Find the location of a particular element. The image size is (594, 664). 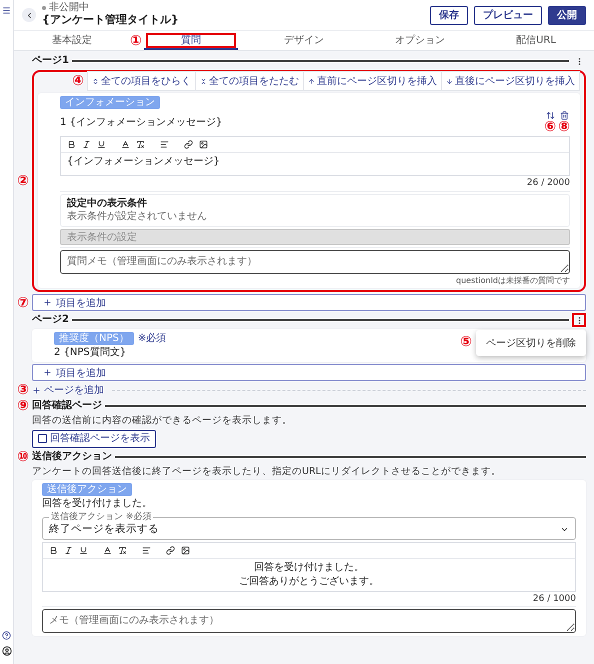

section-description: アンケートの回答送信後に終了ページを表示したり、指定のURLにリダイレクトさせることができます。 is located at coordinates (267, 472).